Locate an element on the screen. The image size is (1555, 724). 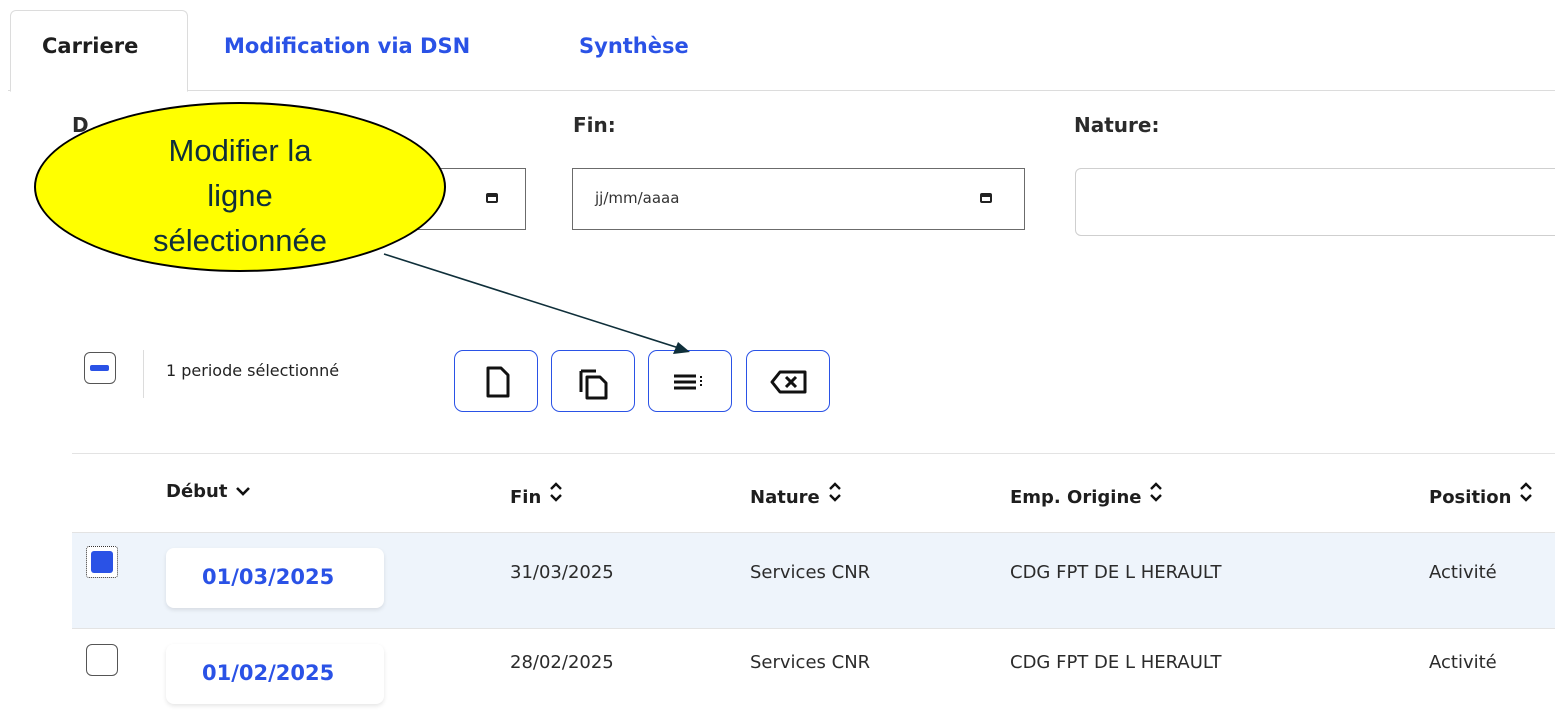
column-label: Début is located at coordinates (197, 491).